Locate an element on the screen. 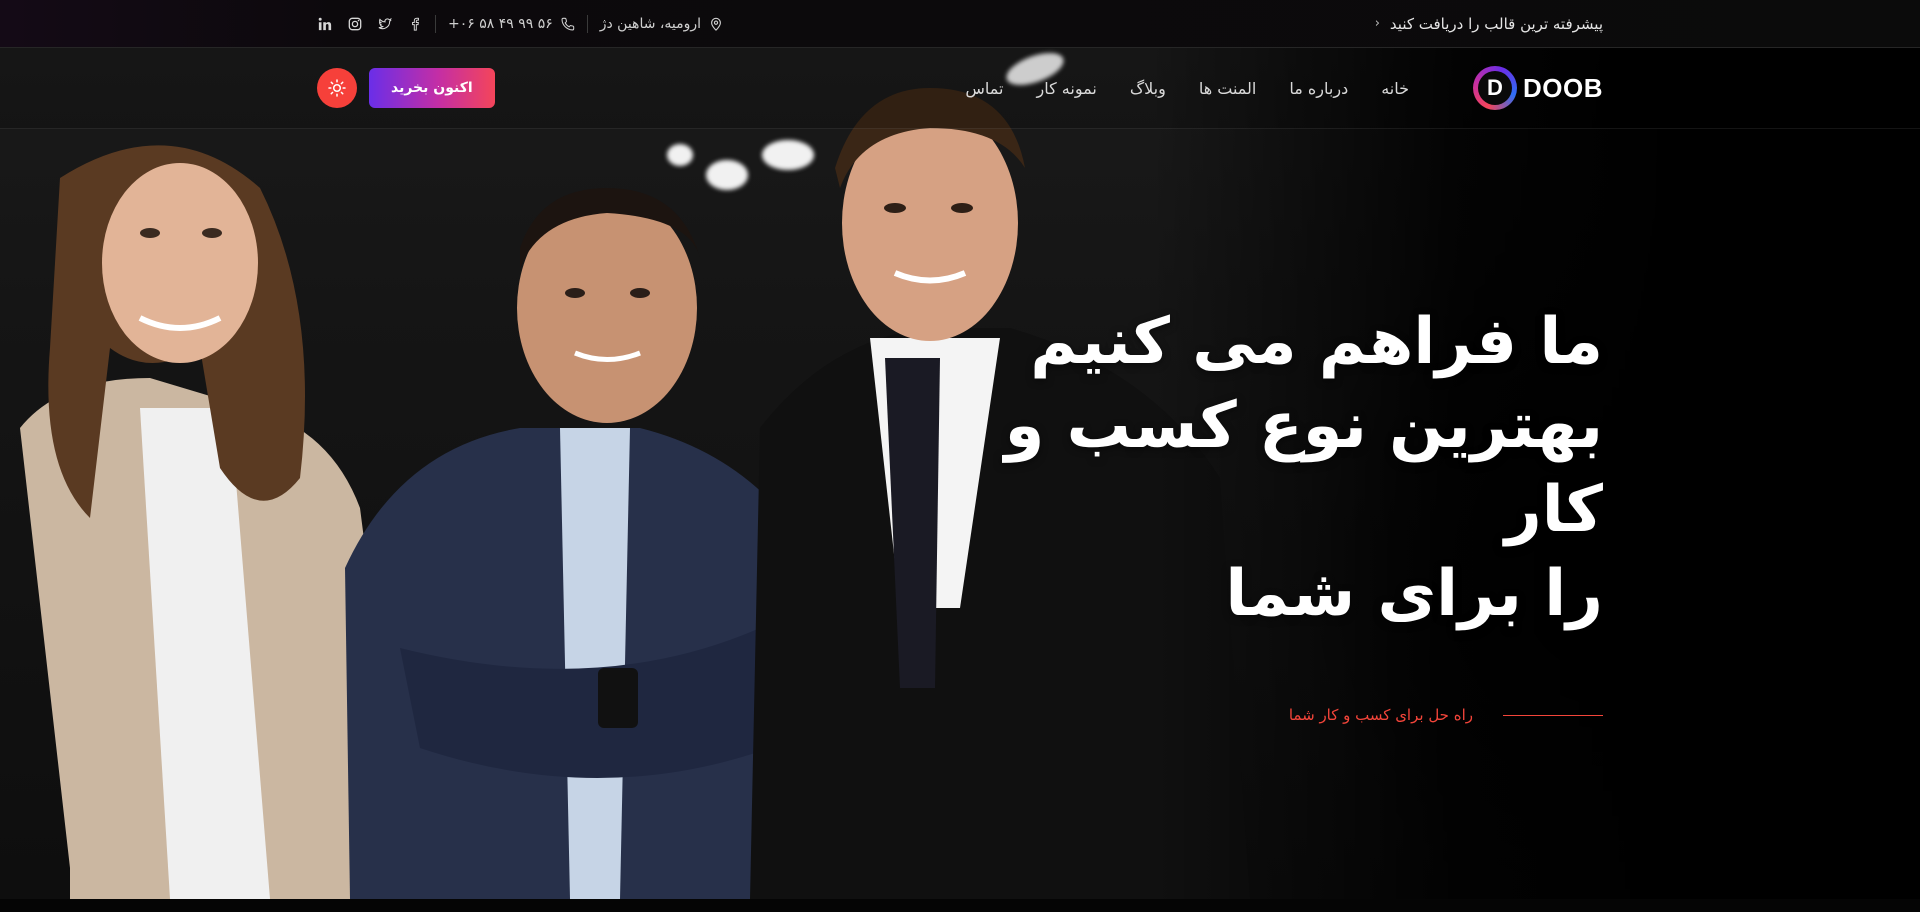  instagram-icon is located at coordinates (355, 24).